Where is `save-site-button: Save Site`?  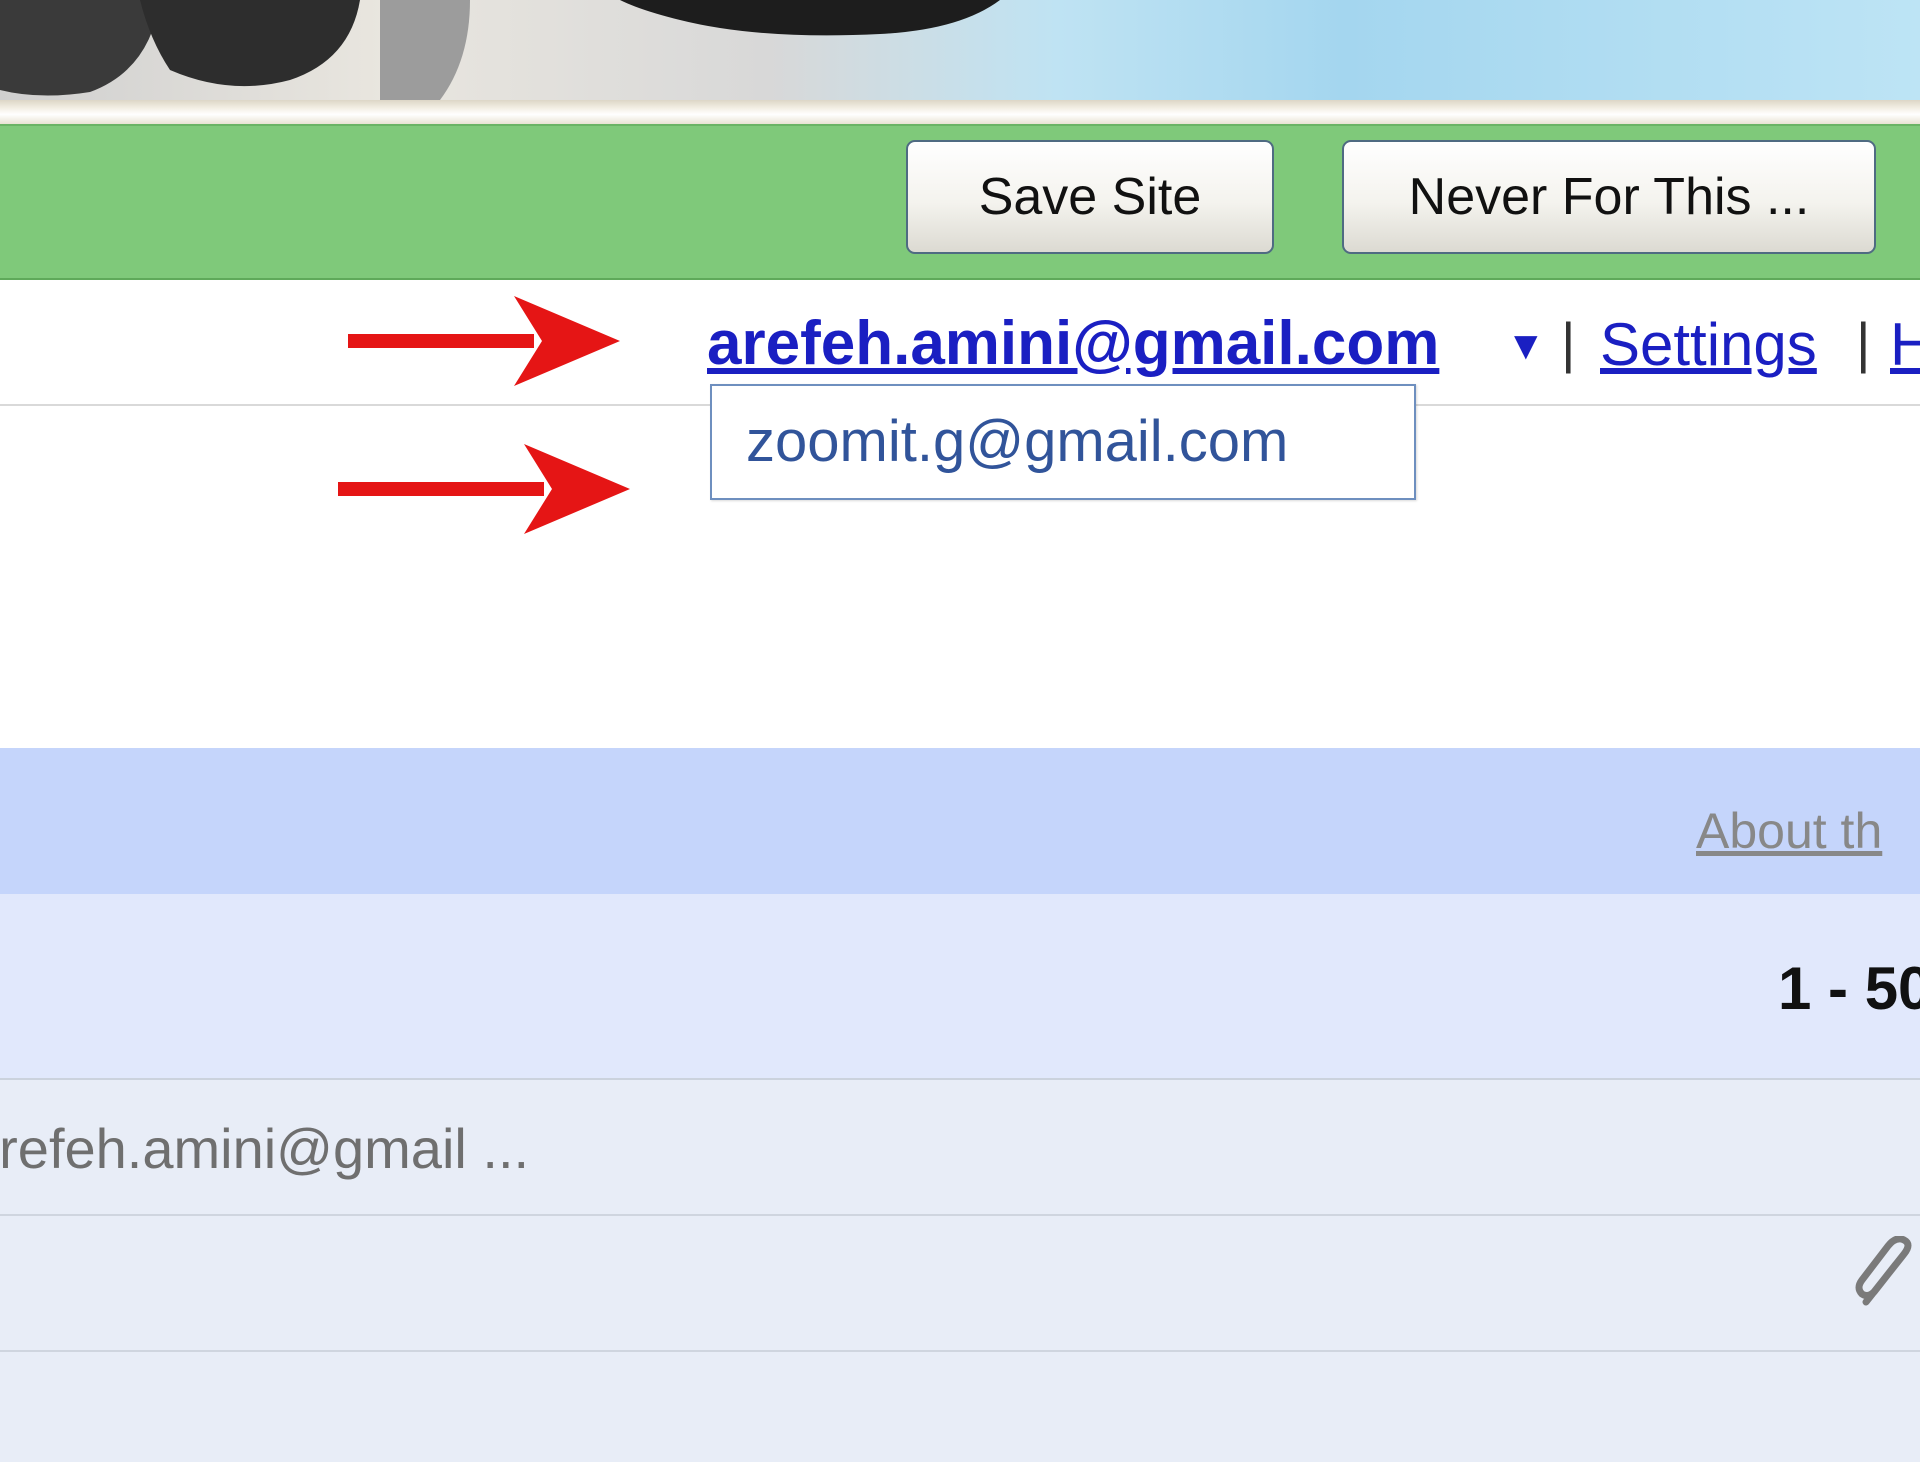 save-site-button: Save Site is located at coordinates (1090, 197).